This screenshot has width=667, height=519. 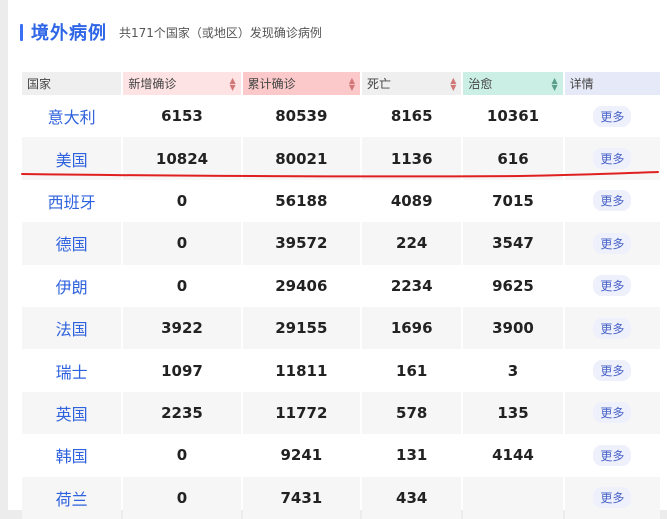 What do you see at coordinates (72, 413) in the screenshot?
I see `country-cell: 英国` at bounding box center [72, 413].